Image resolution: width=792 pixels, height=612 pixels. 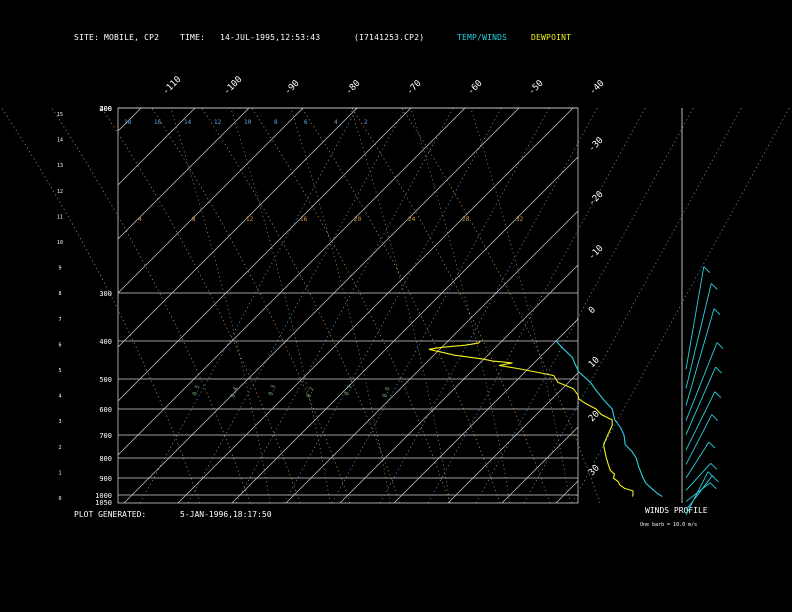 What do you see at coordinates (105, 380) in the screenshot?
I see `pressure-label: 500` at bounding box center [105, 380].